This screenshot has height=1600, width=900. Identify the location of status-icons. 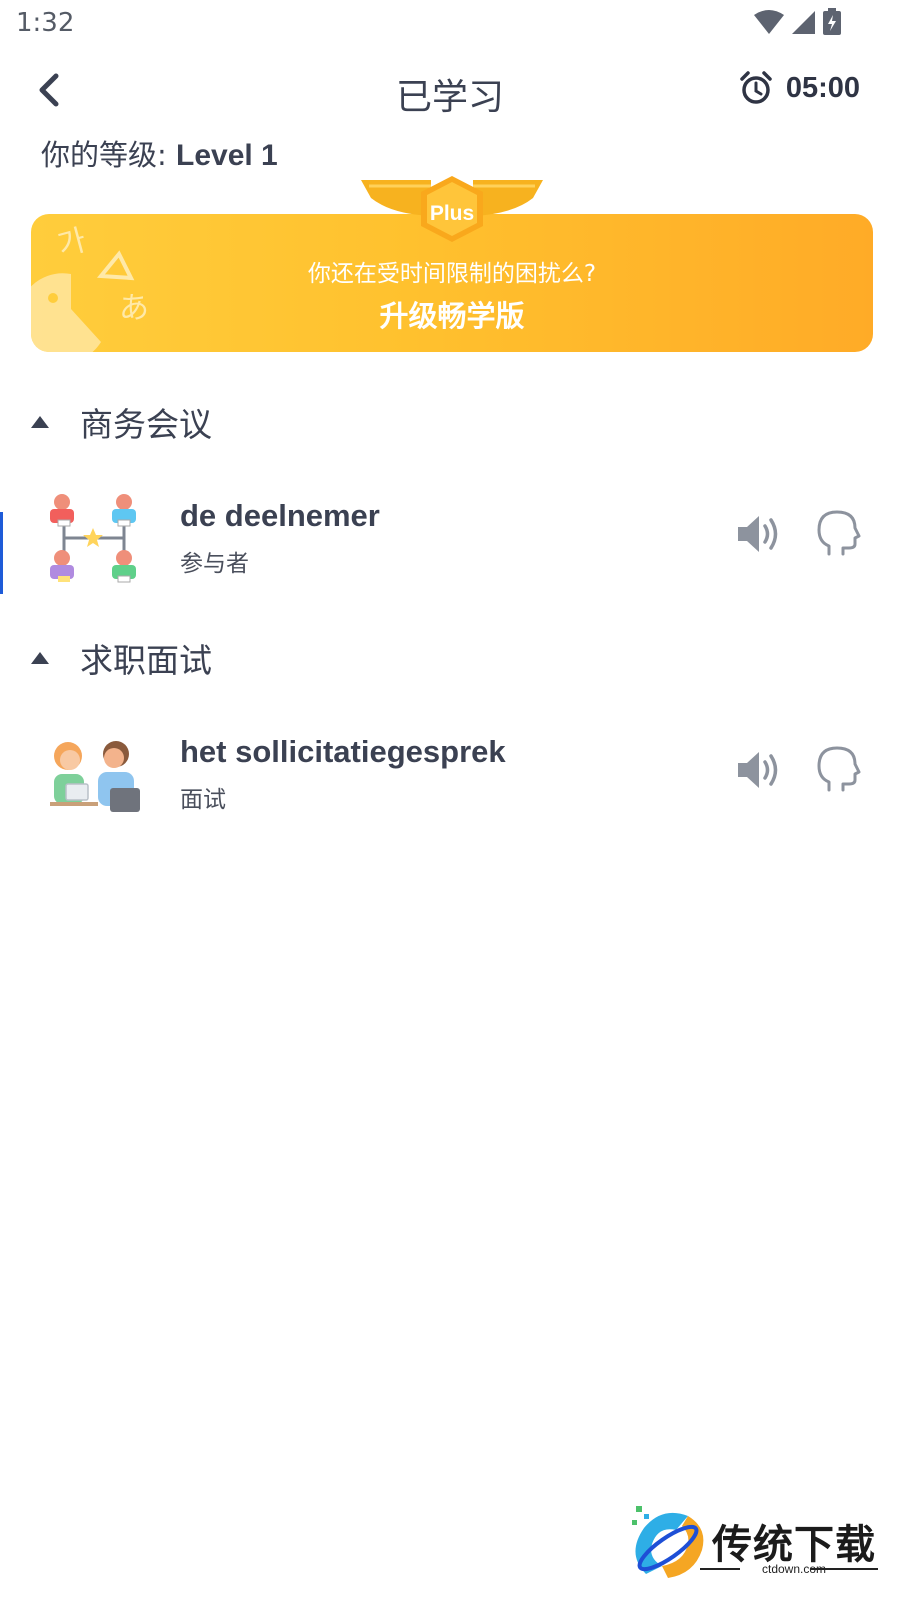
(798, 22).